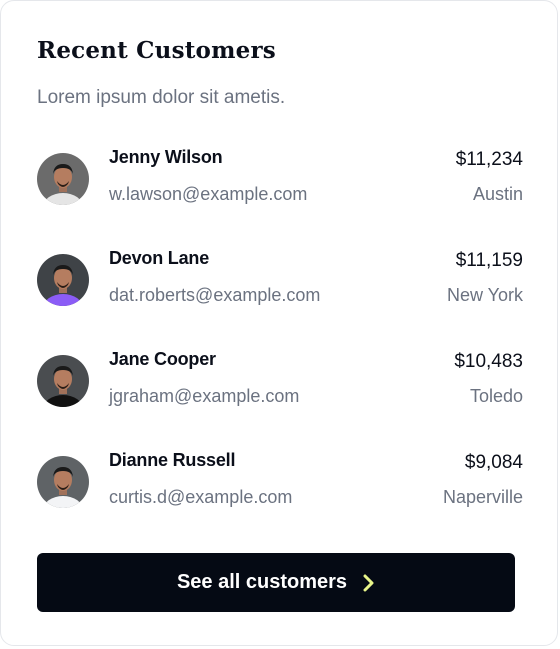 The image size is (560, 649). What do you see at coordinates (484, 295) in the screenshot?
I see `customer-city: New York` at bounding box center [484, 295].